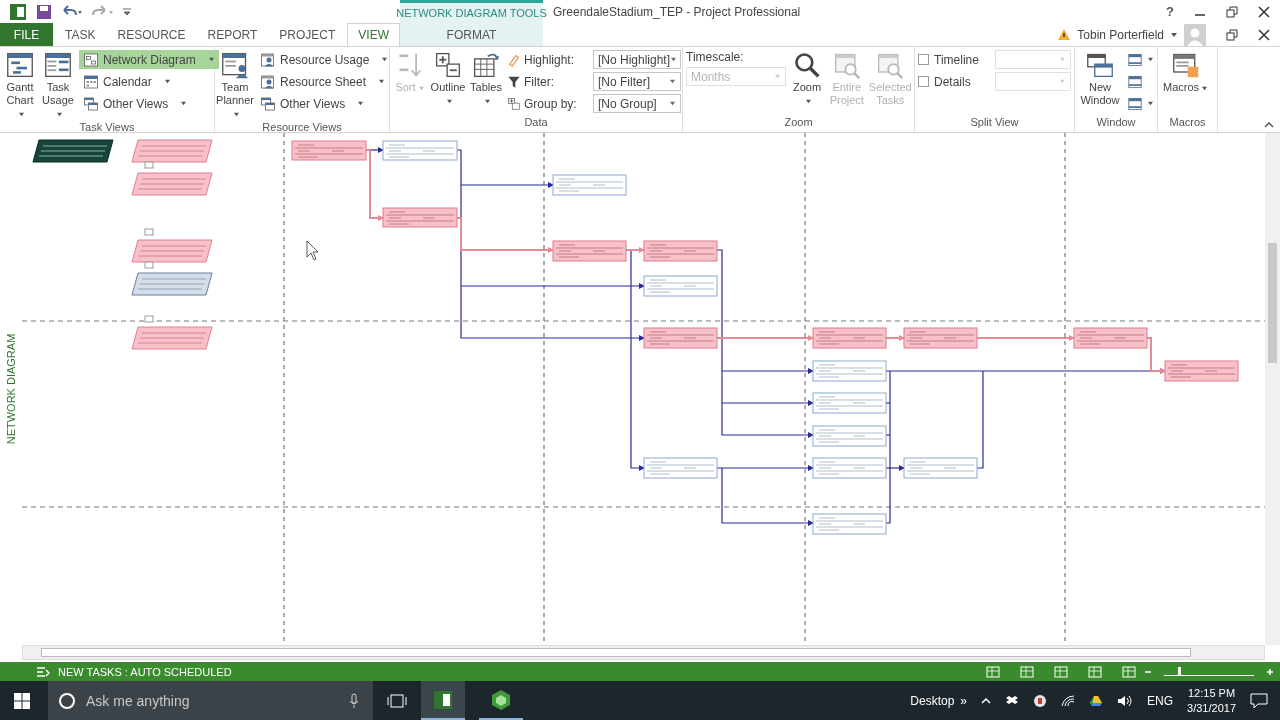  What do you see at coordinates (167, 81) in the screenshot?
I see `caret-icon` at bounding box center [167, 81].